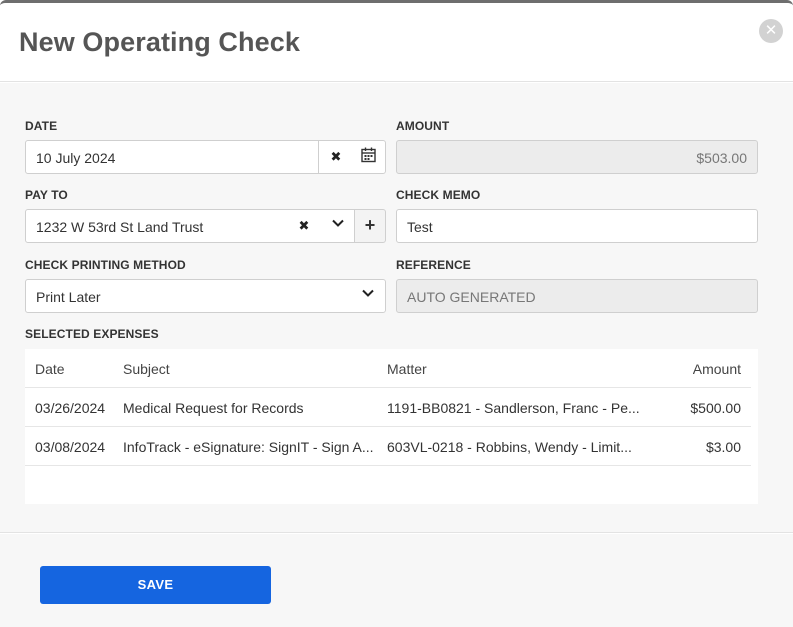 The width and height of the screenshot is (793, 627). Describe the element at coordinates (70, 447) in the screenshot. I see `row-date: 03/08/2024` at that location.